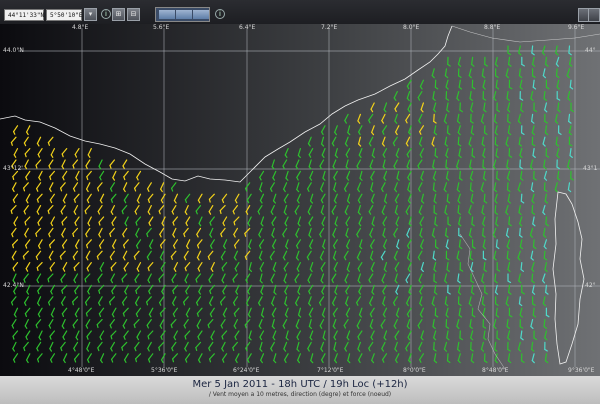  Describe the element at coordinates (90, 14) in the screenshot. I see `chevron-down-icon: ▾` at that location.